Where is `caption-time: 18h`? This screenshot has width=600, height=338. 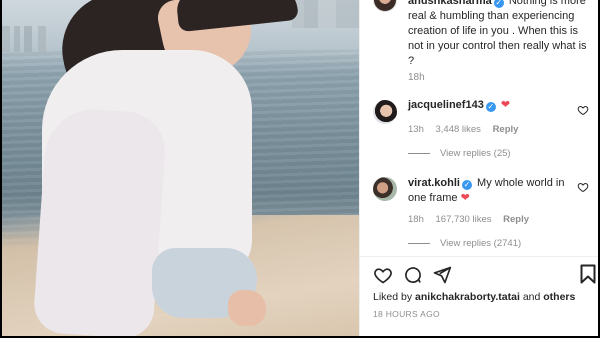
caption-time: 18h is located at coordinates (416, 77).